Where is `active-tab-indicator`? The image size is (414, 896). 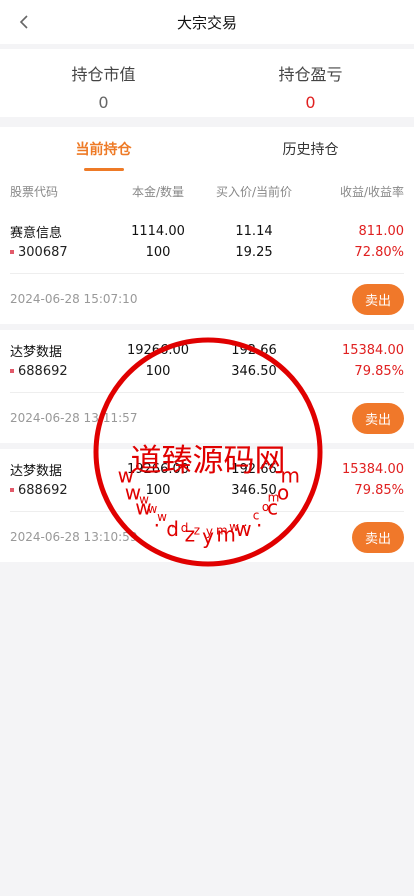 active-tab-indicator is located at coordinates (103, 169).